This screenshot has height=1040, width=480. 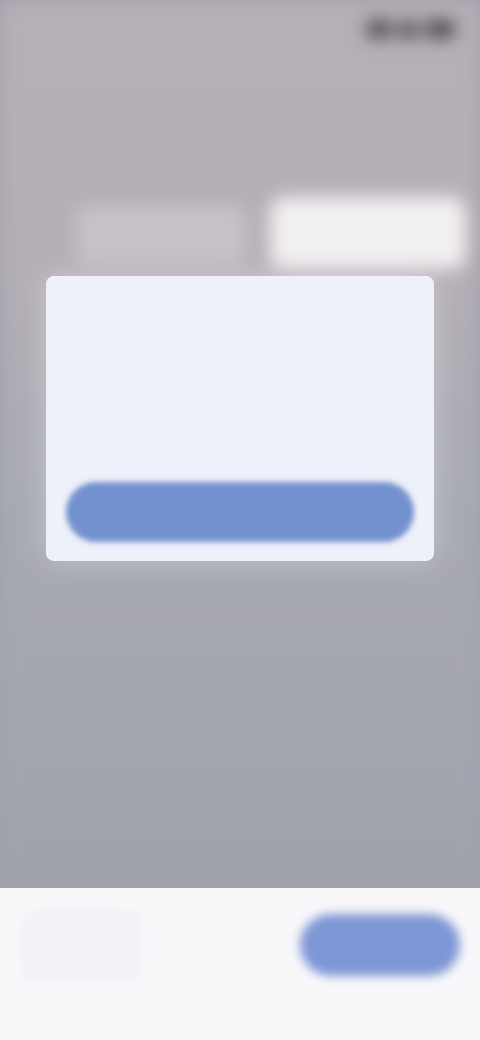 I want to click on back-button, so click(x=82, y=946).